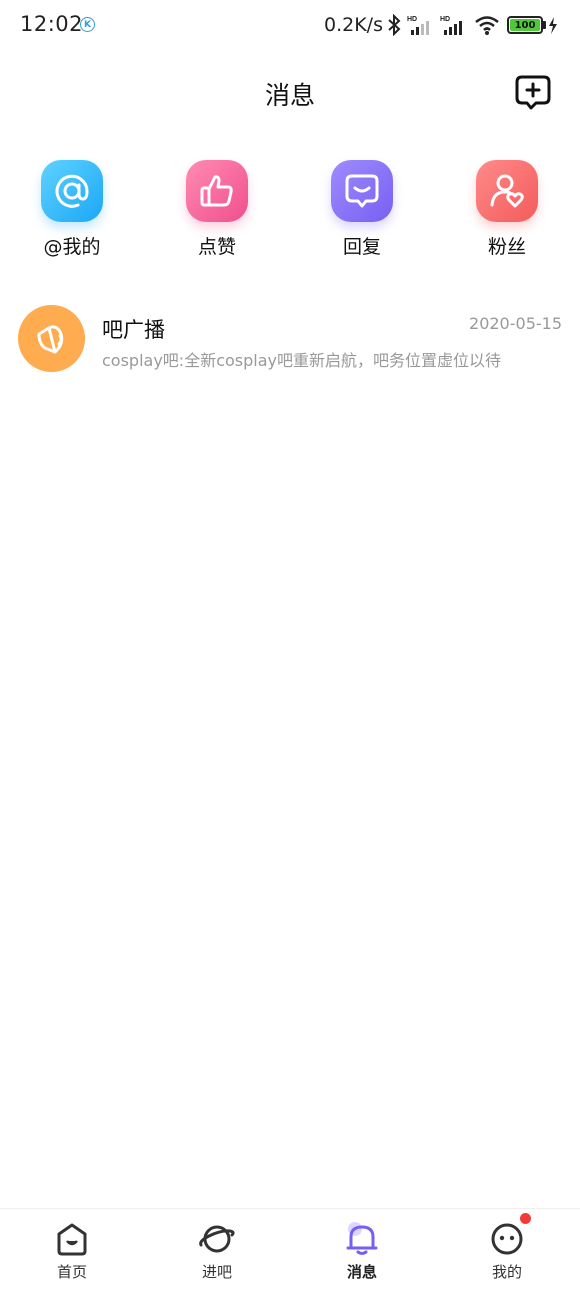 The image size is (580, 1289). What do you see at coordinates (52, 24) in the screenshot?
I see `status-time: 12:02` at bounding box center [52, 24].